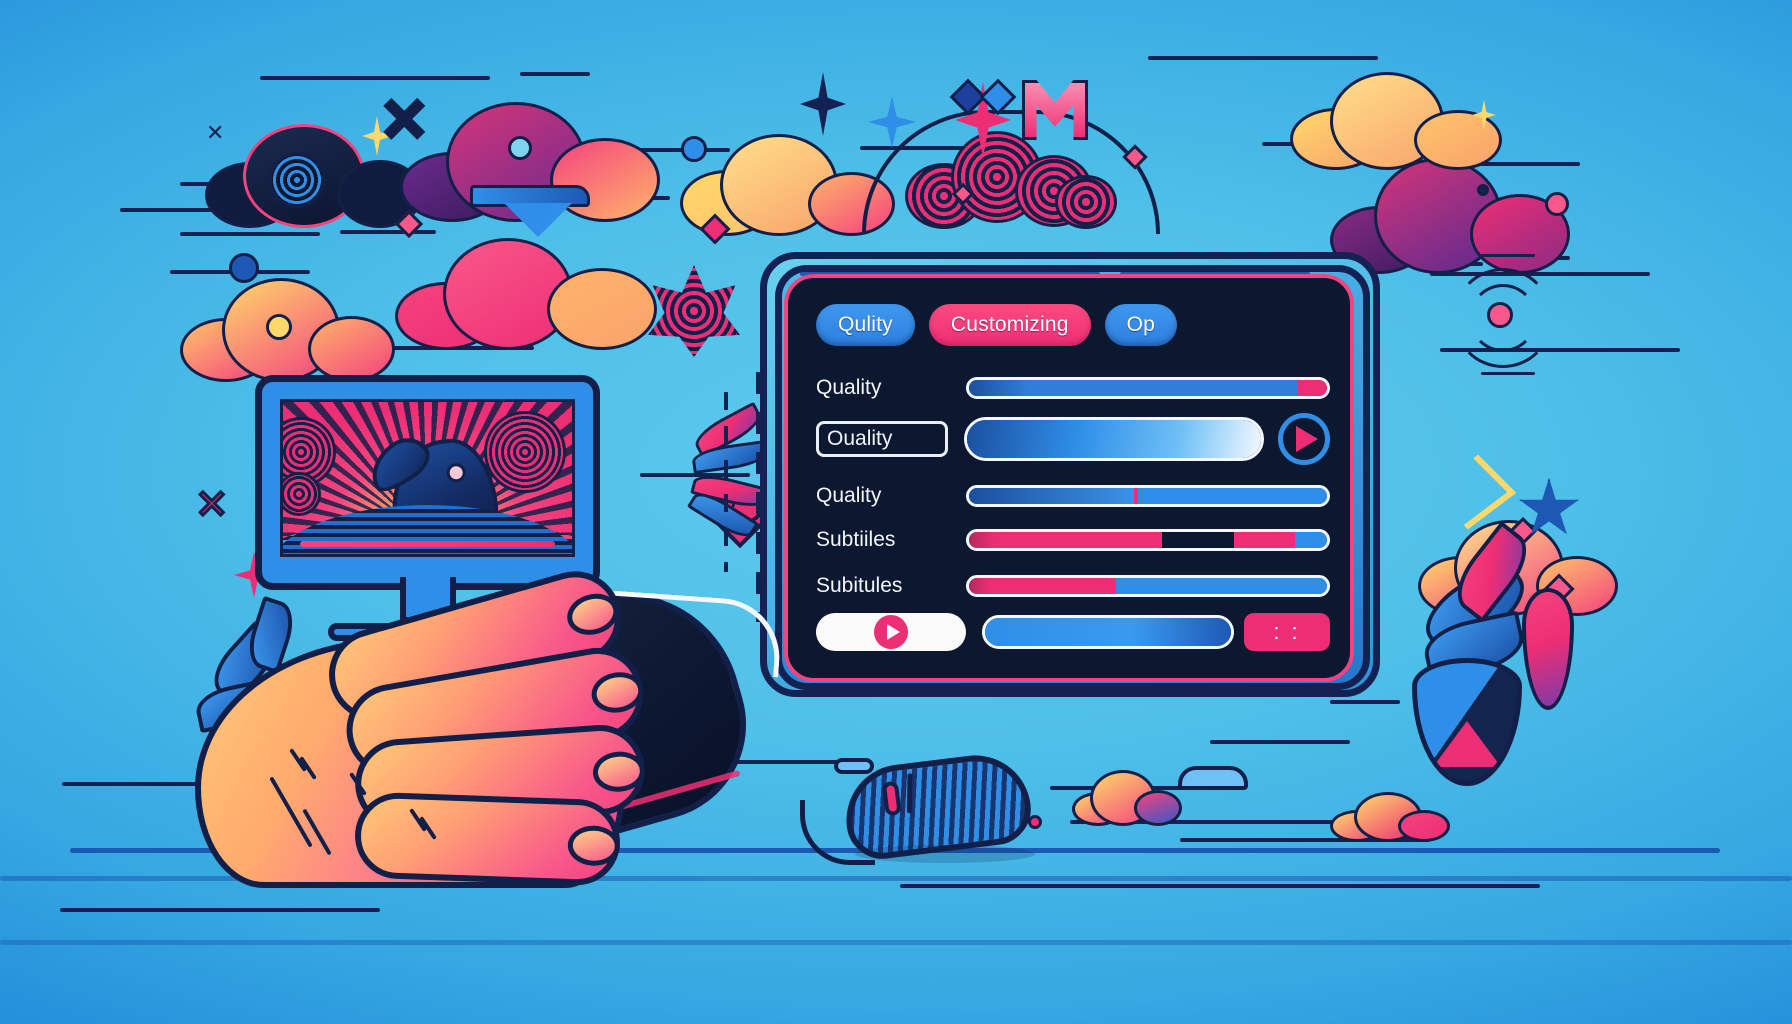  What do you see at coordinates (726, 482) in the screenshot?
I see `dashed-guide` at bounding box center [726, 482].